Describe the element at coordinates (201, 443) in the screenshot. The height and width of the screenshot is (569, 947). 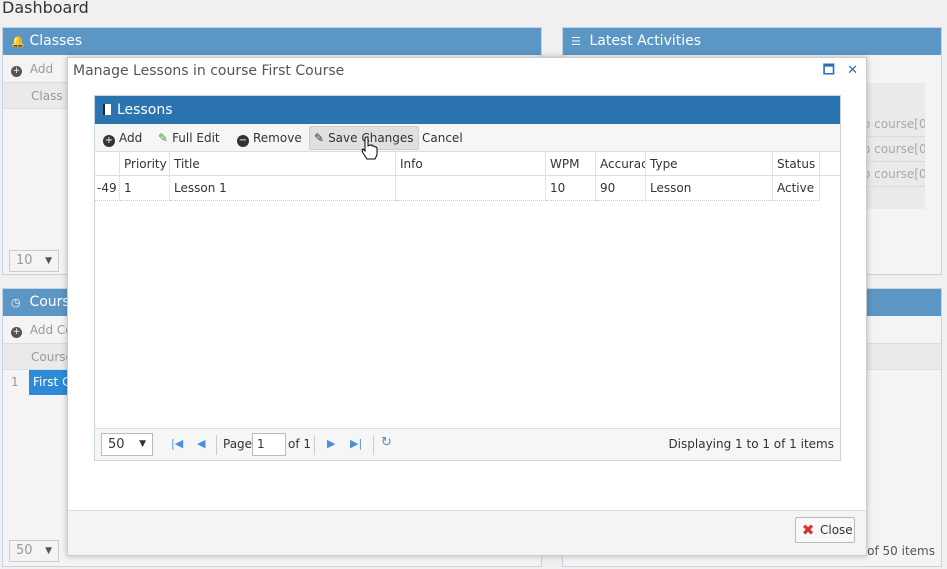
I see `previous-page-icon: ◀` at that location.